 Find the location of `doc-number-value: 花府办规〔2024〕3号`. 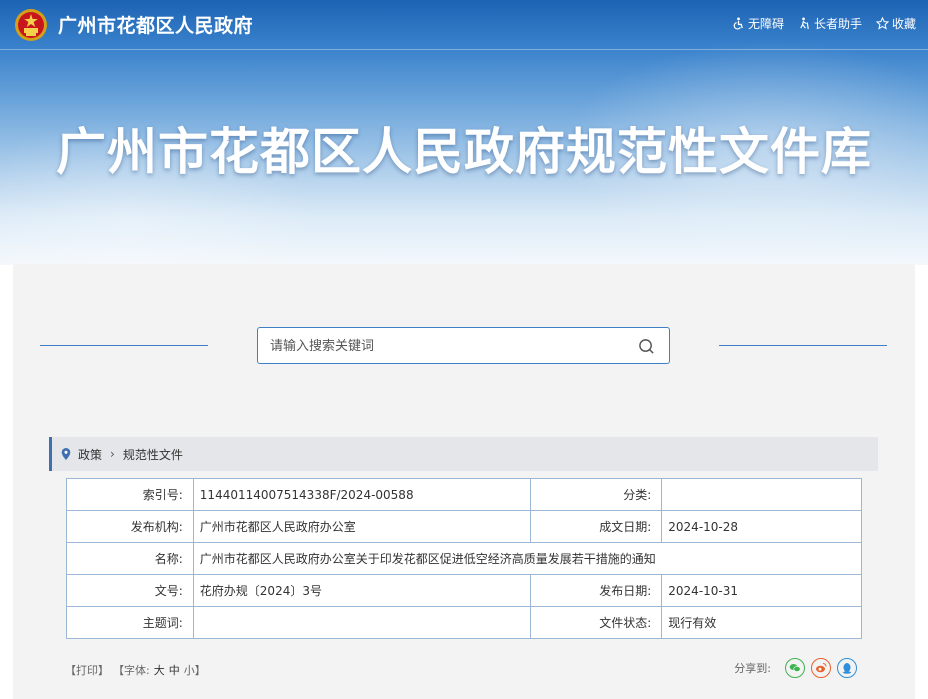

doc-number-value: 花府办规〔2024〕3号 is located at coordinates (362, 590).